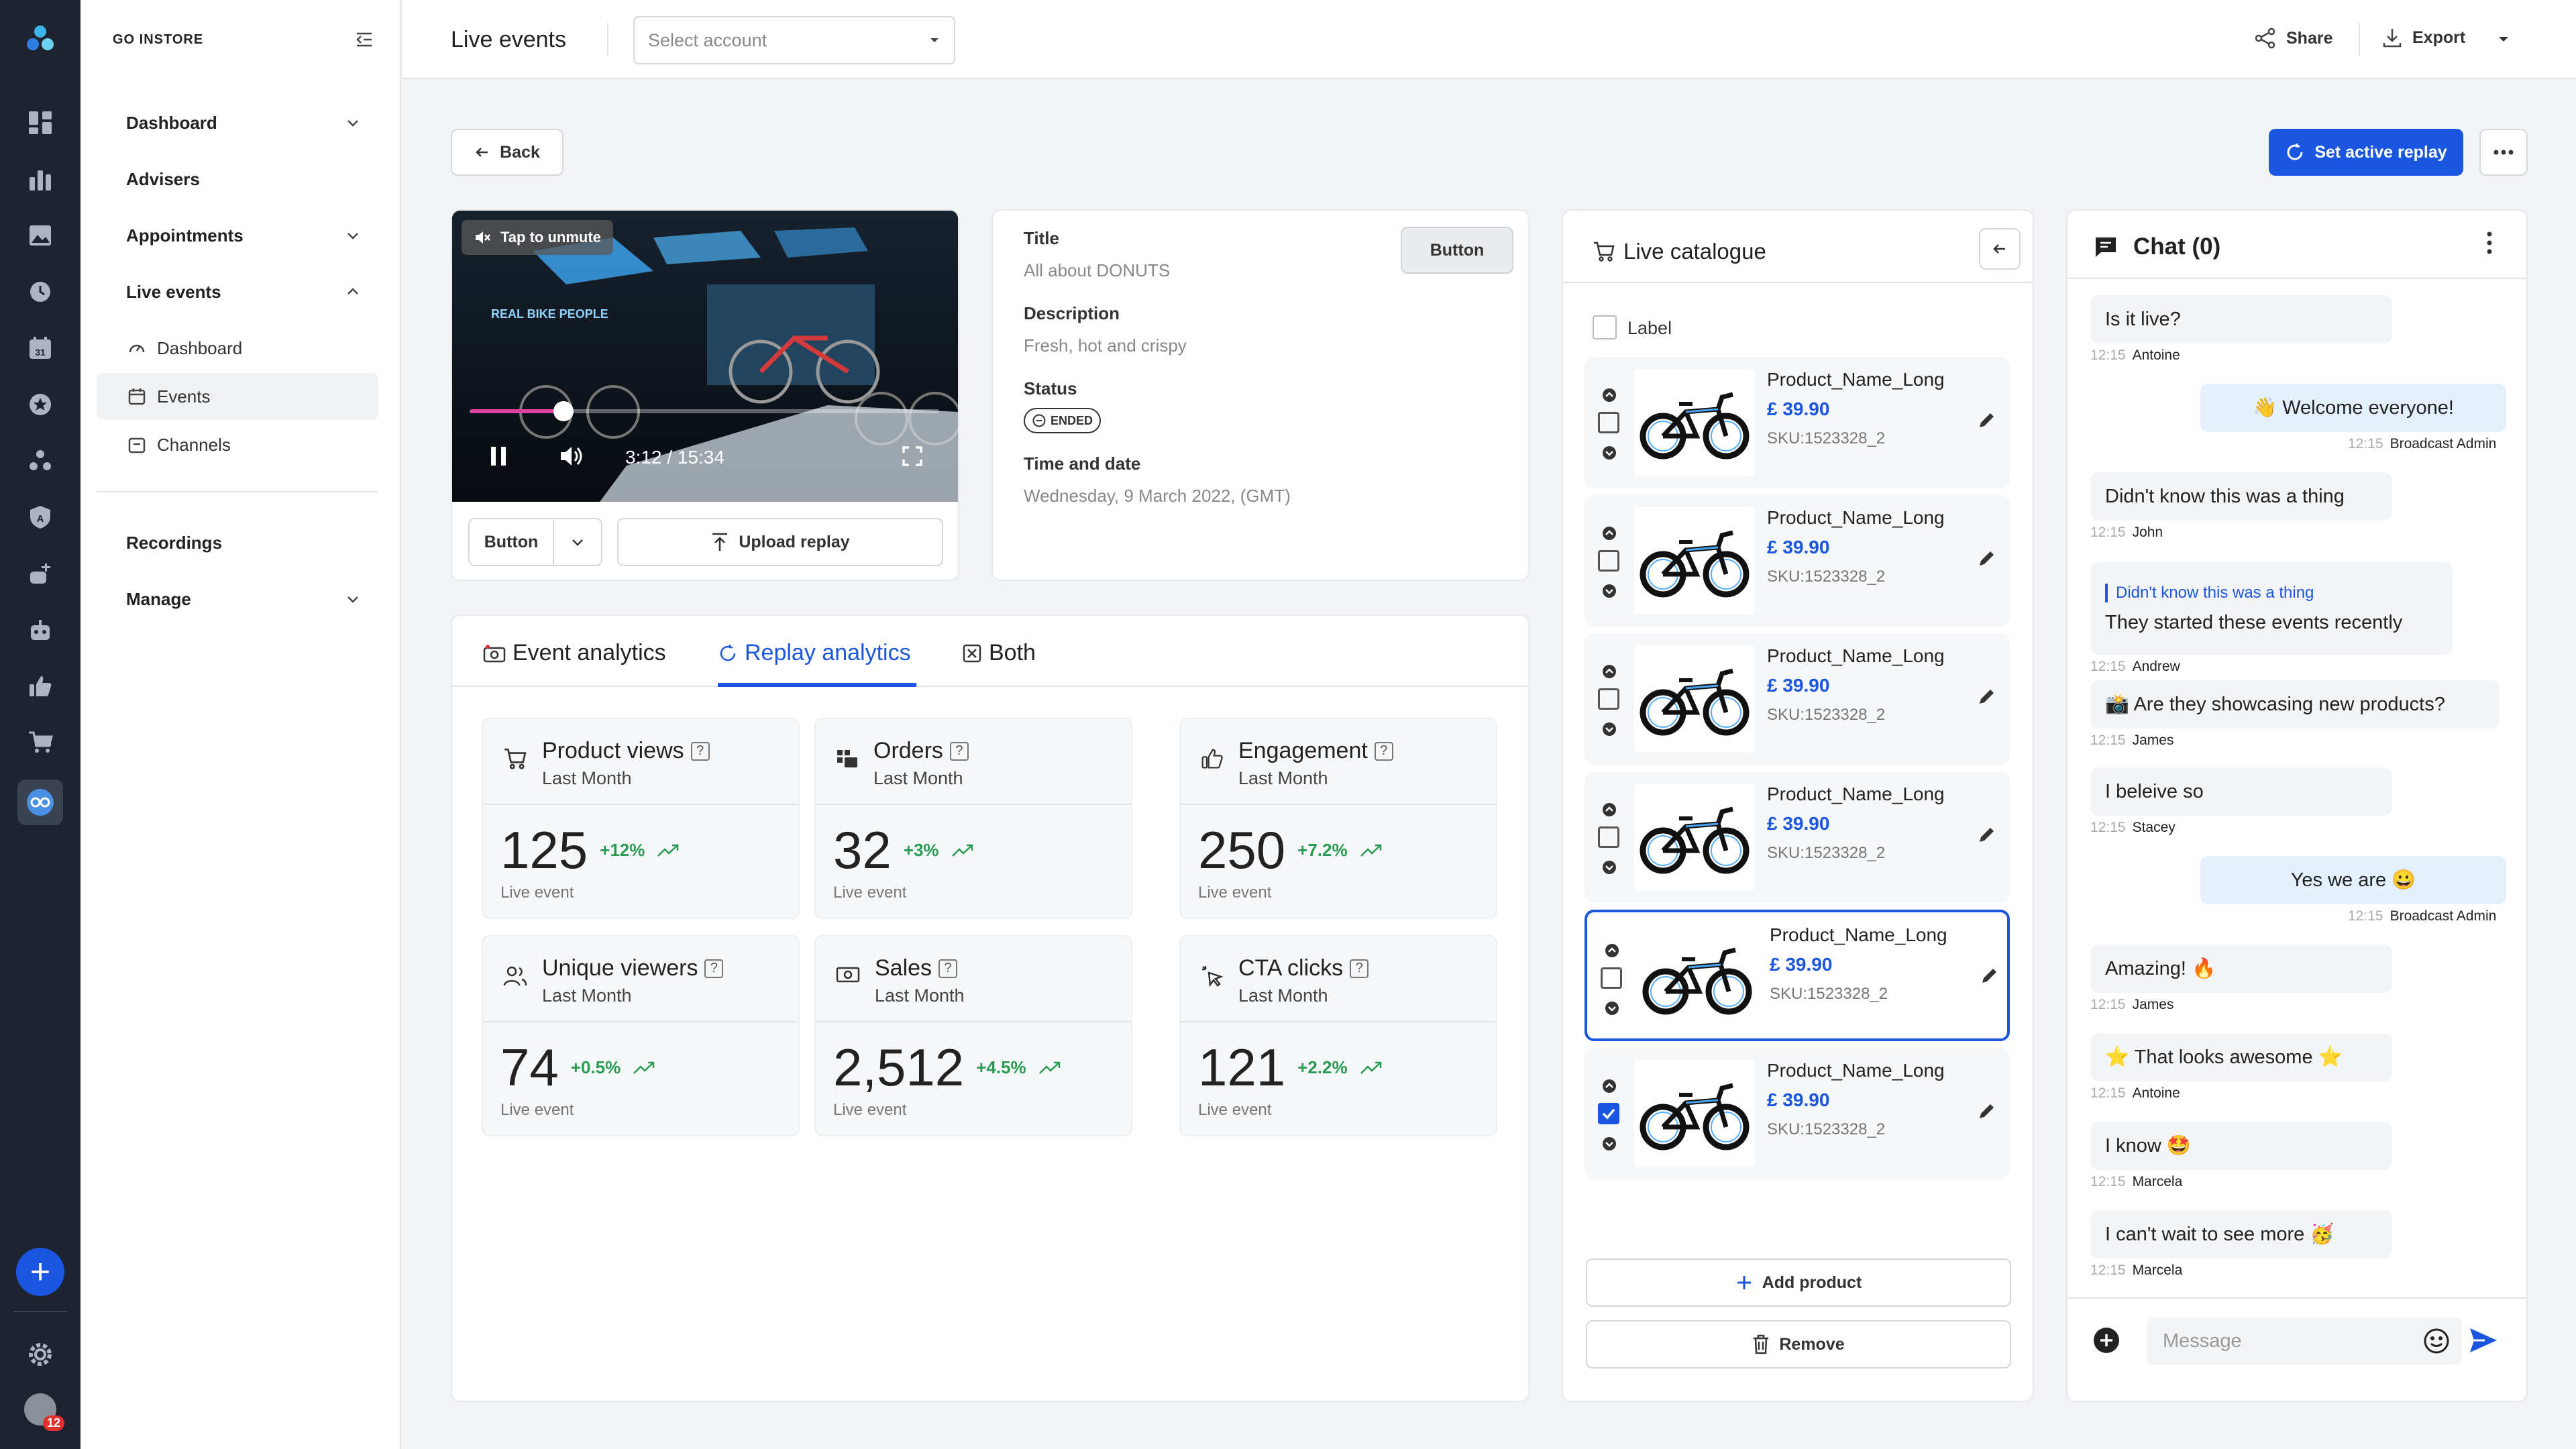  What do you see at coordinates (572, 456) in the screenshot?
I see `volume-icon` at bounding box center [572, 456].